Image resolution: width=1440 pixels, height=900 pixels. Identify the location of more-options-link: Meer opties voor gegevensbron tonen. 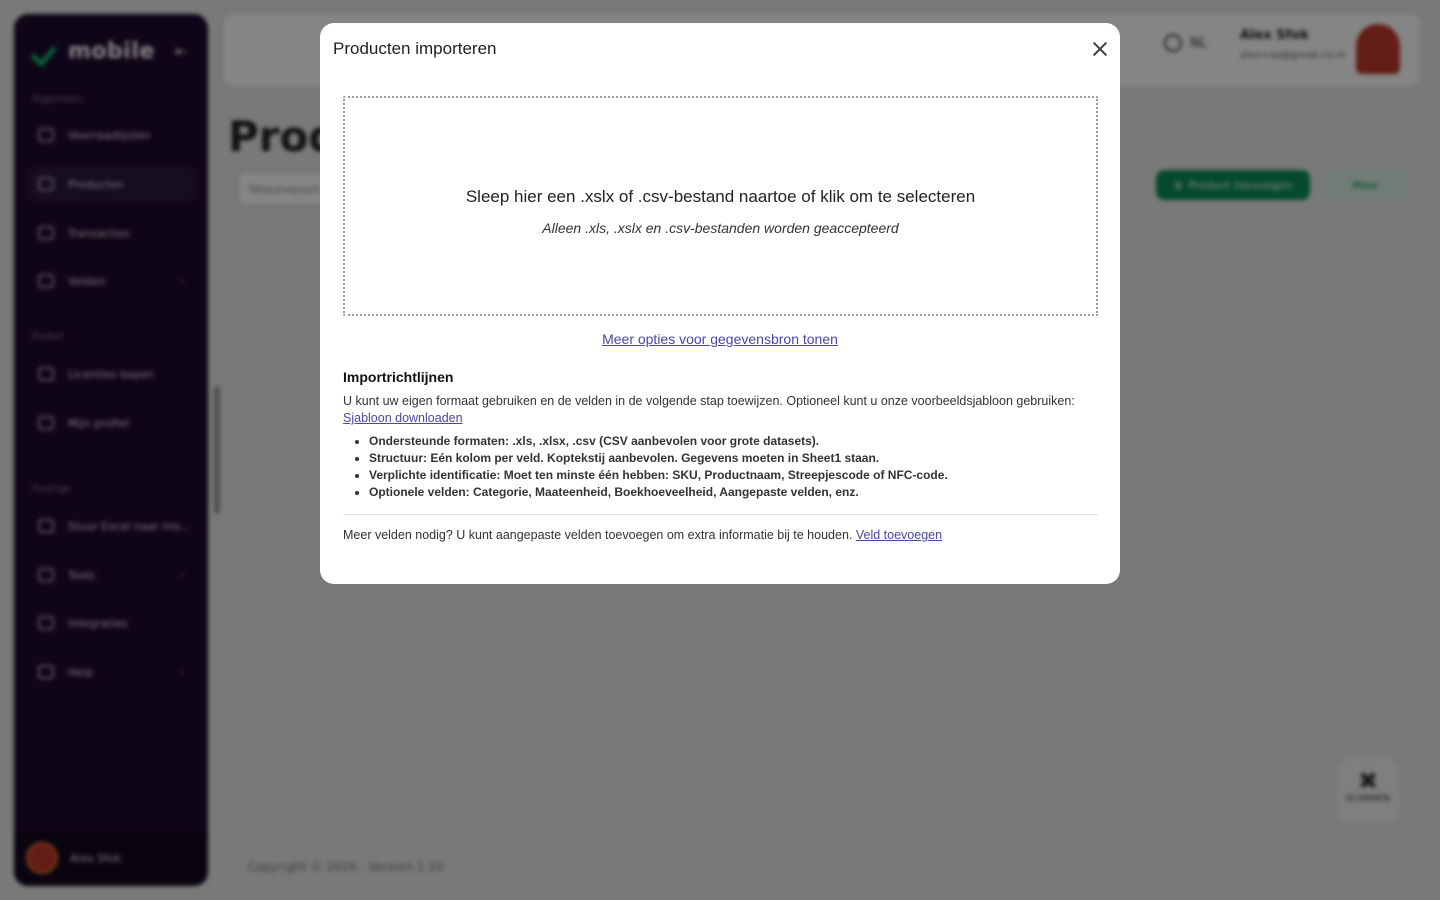
(720, 339).